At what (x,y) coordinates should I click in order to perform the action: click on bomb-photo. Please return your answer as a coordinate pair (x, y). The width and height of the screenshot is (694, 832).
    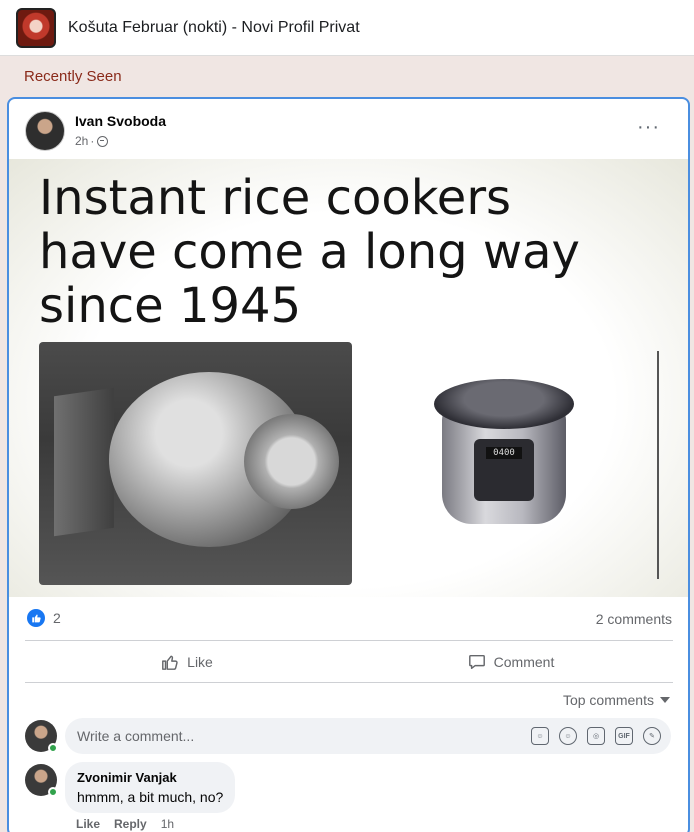
    Looking at the image, I should click on (195, 463).